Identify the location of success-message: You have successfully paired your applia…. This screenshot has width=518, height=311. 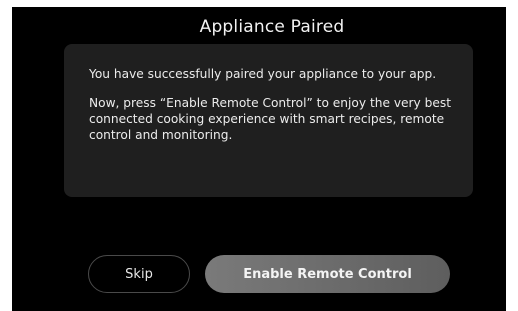
(263, 74).